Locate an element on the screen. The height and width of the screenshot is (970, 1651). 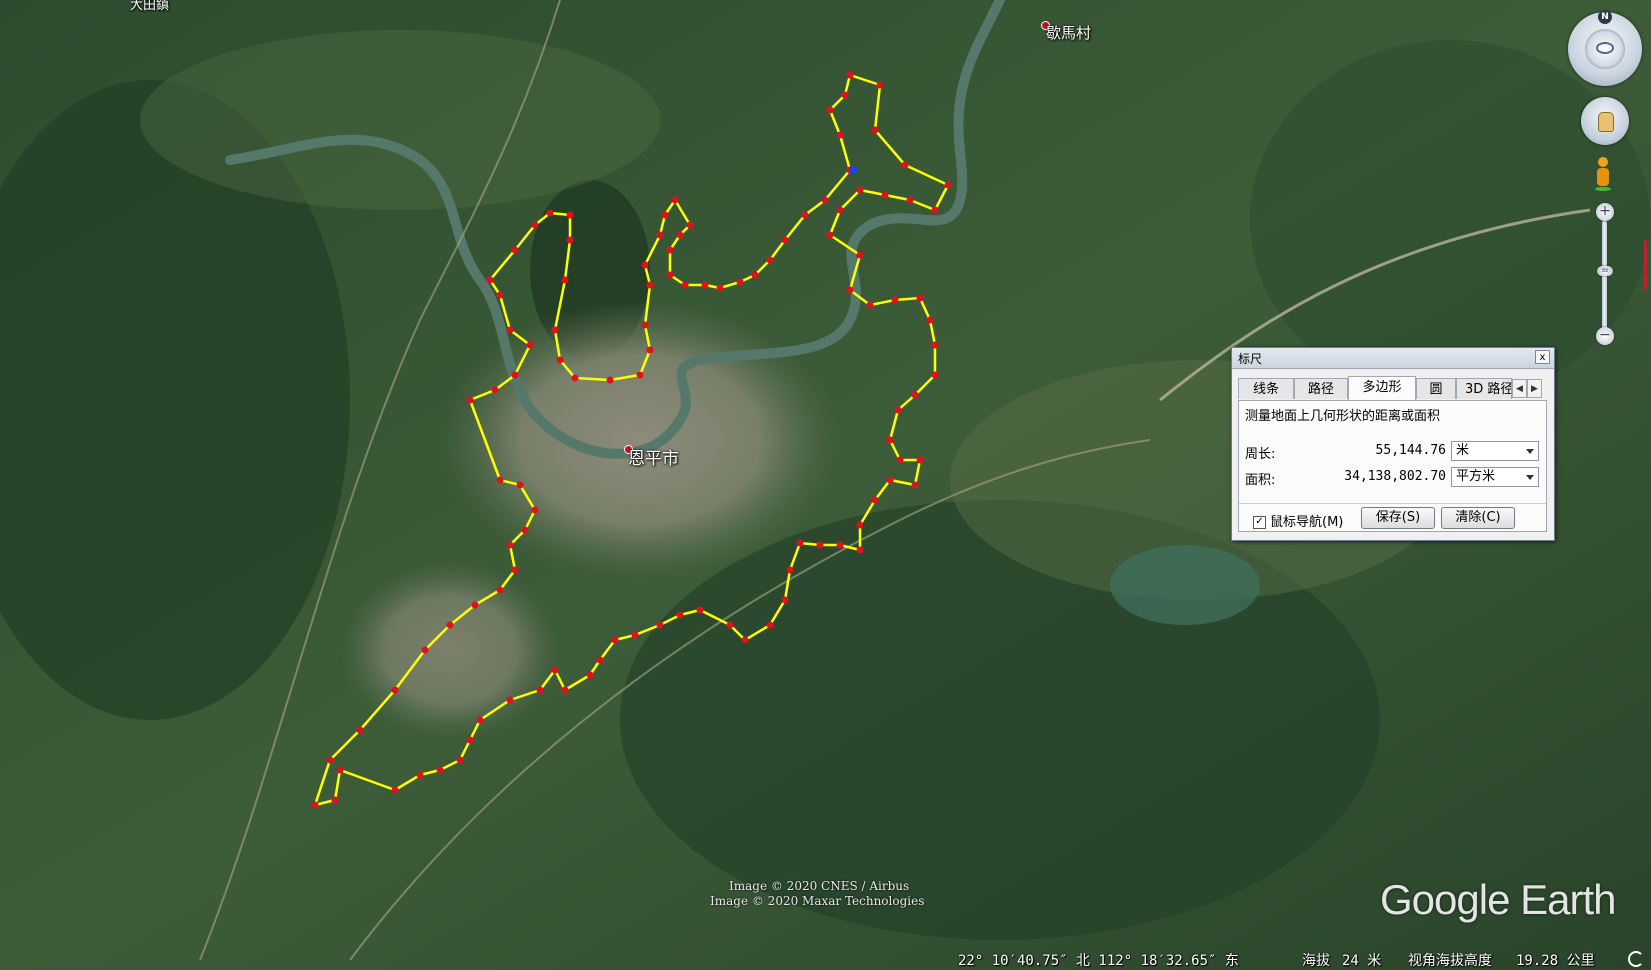
area-unit-select: 平方米 is located at coordinates (1495, 477).